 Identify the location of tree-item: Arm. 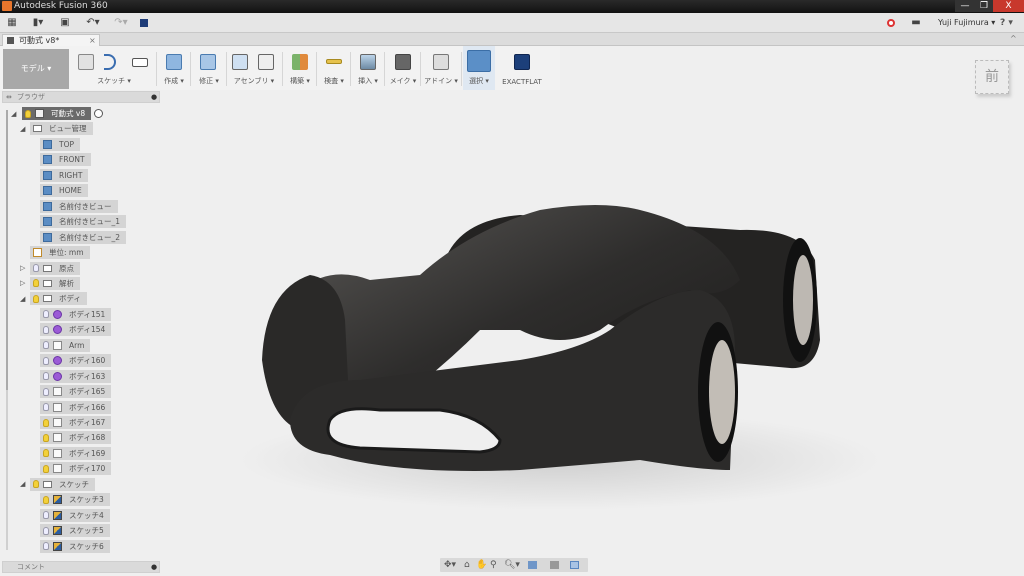
(65, 345).